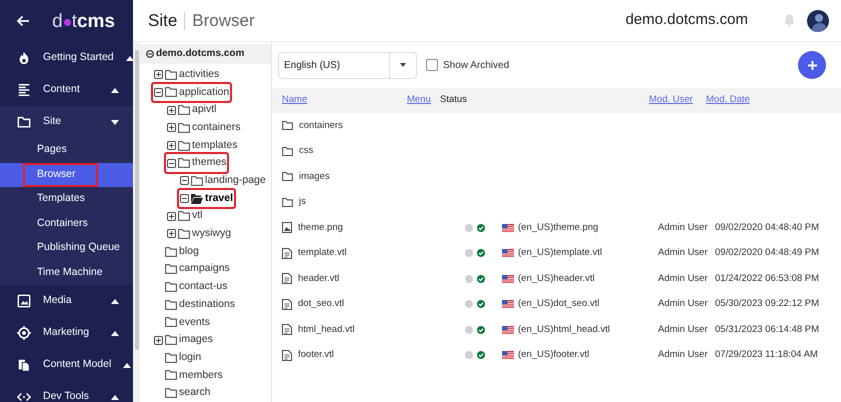  I want to click on tree-item: containers, so click(203, 128).